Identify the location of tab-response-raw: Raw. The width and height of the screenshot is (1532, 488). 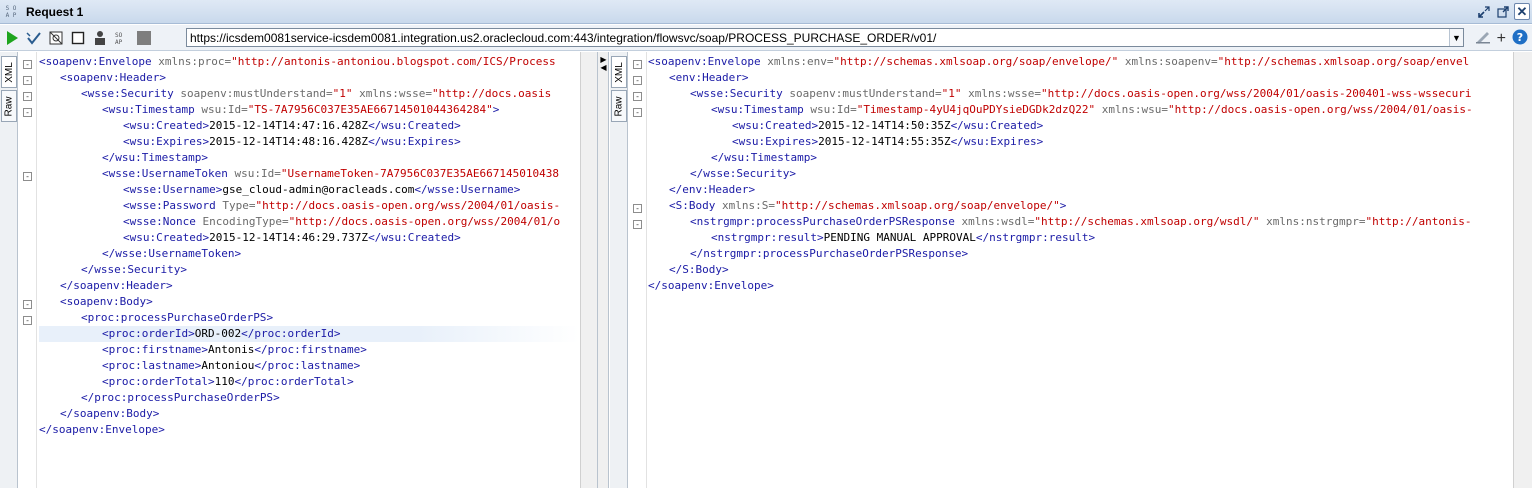
(619, 106).